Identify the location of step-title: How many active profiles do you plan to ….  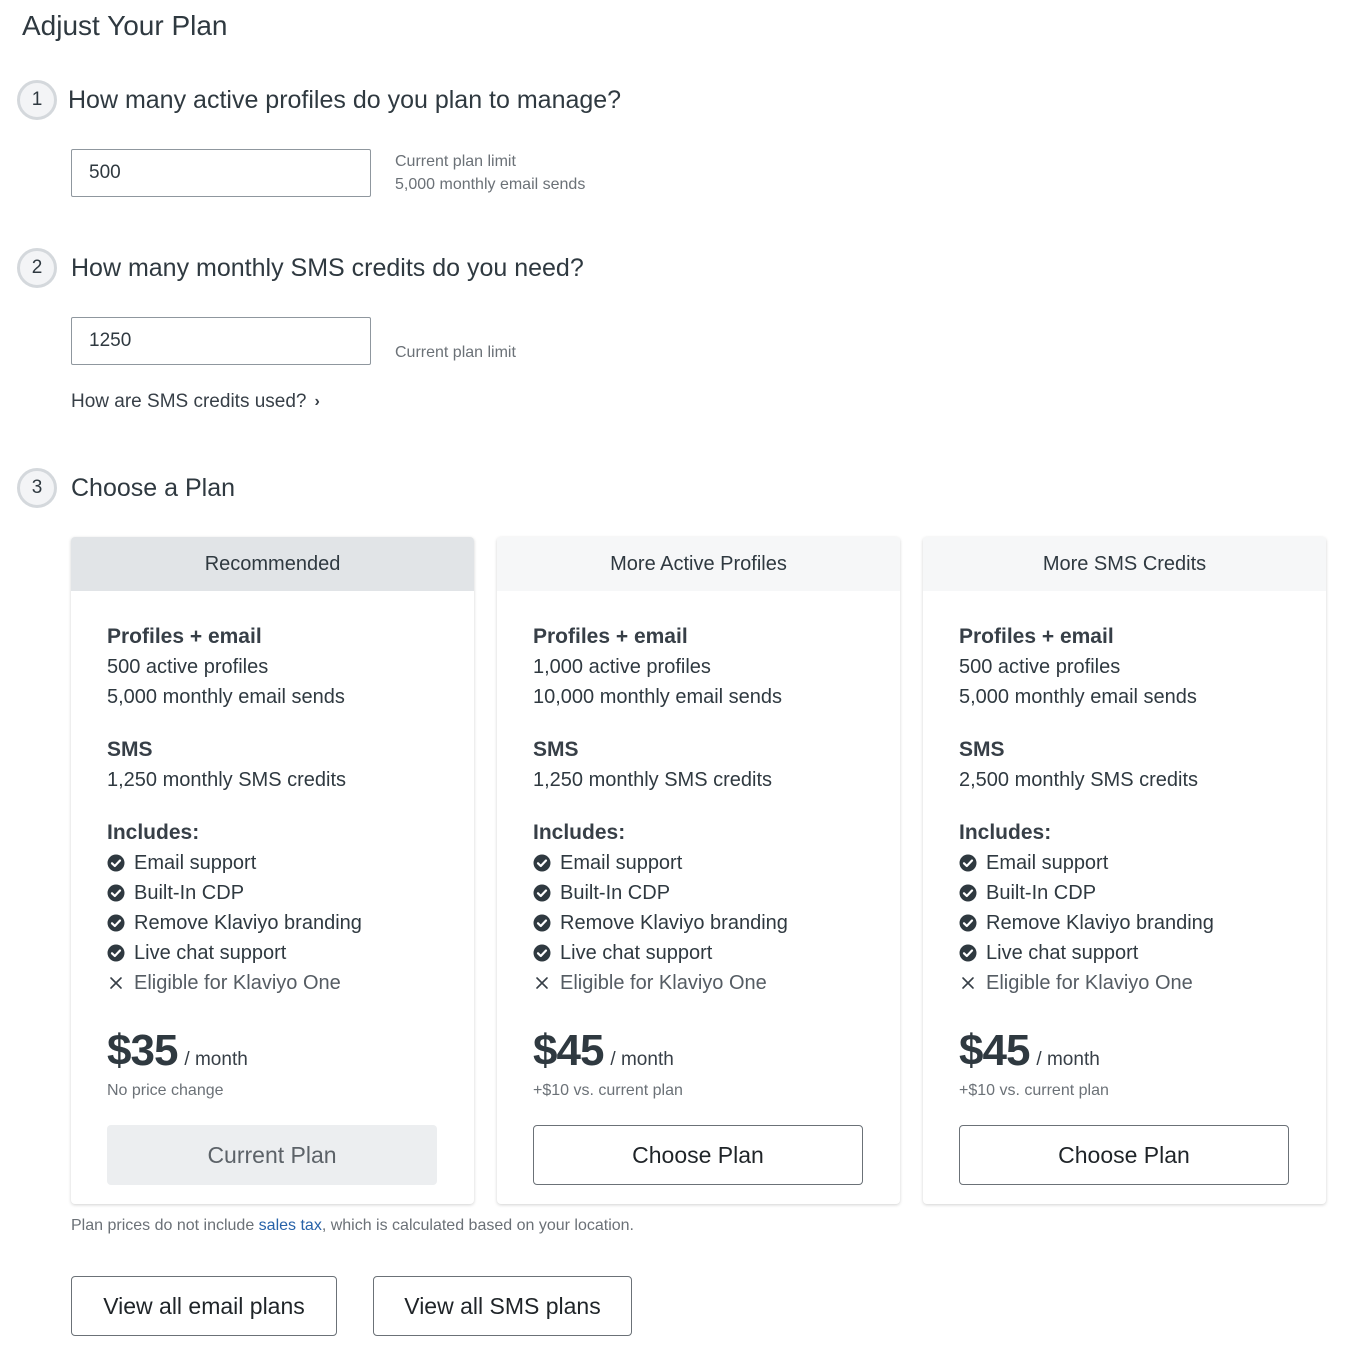
(345, 99).